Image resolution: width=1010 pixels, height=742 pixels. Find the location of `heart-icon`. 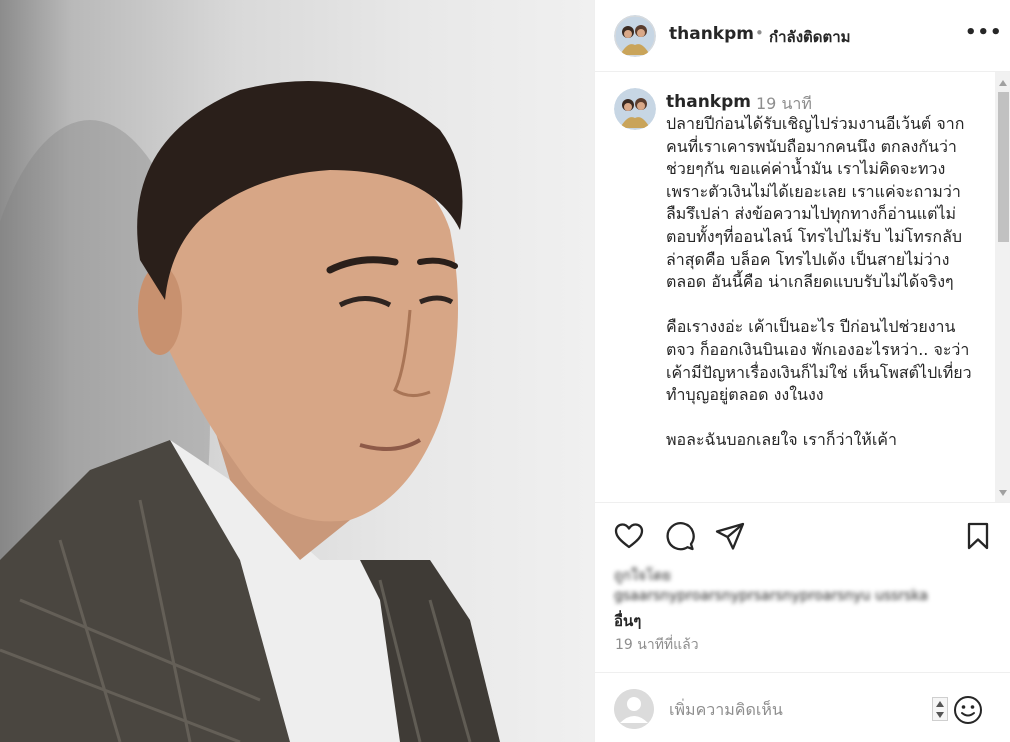

heart-icon is located at coordinates (629, 536).